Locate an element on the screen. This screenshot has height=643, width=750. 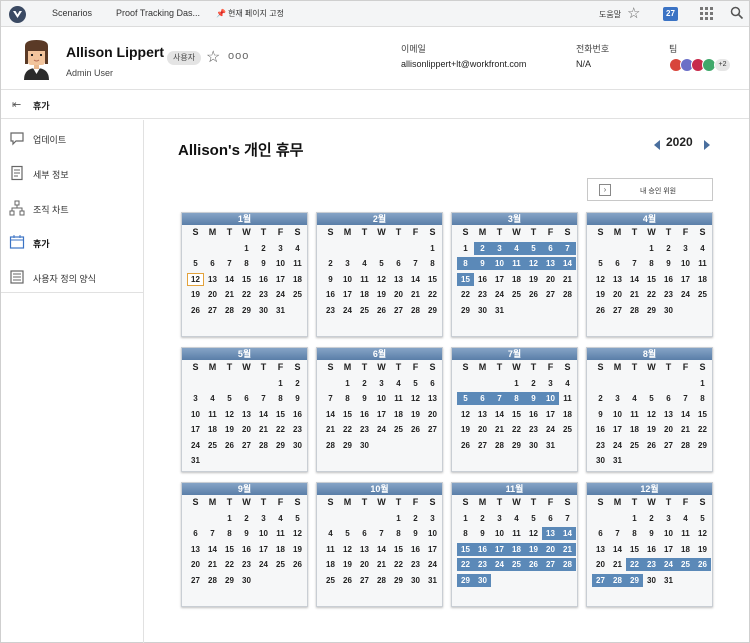
calendar-day: 25 is located at coordinates (280, 564).